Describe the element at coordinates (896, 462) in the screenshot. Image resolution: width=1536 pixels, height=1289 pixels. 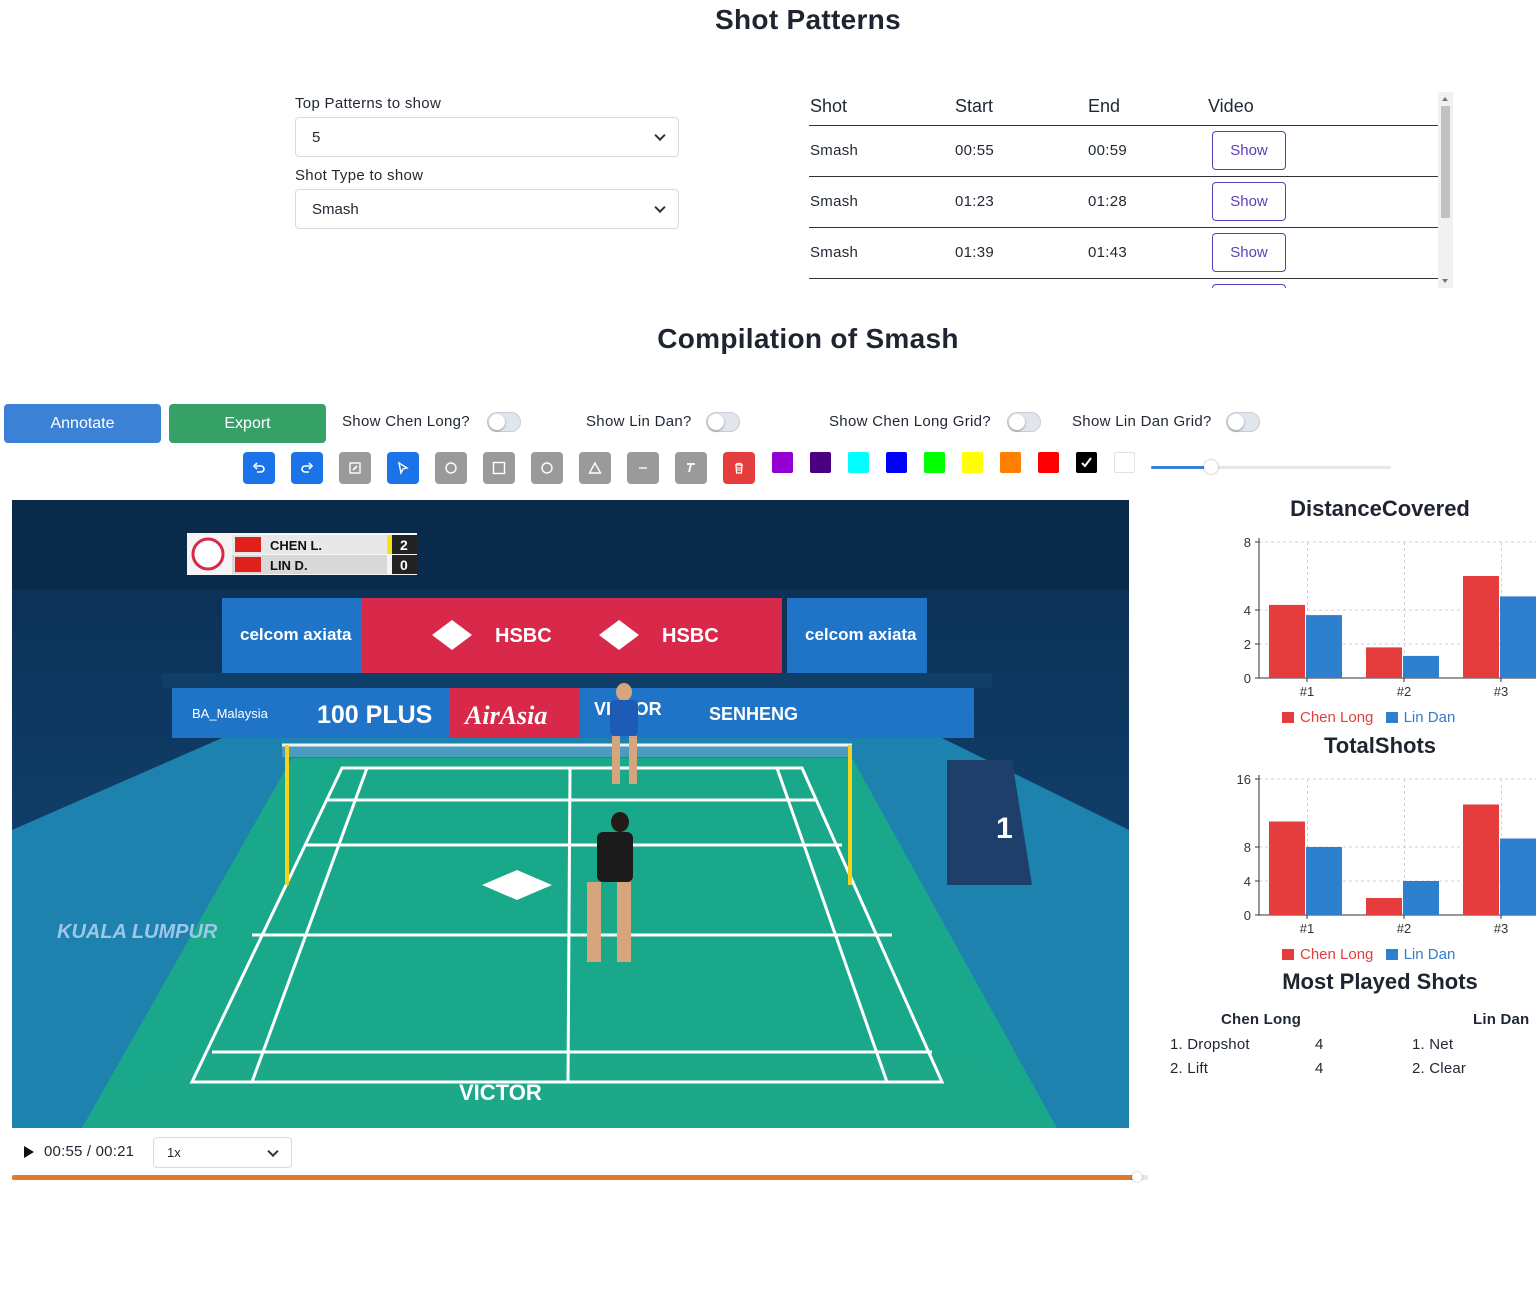
I see `color-swatch-blue` at that location.